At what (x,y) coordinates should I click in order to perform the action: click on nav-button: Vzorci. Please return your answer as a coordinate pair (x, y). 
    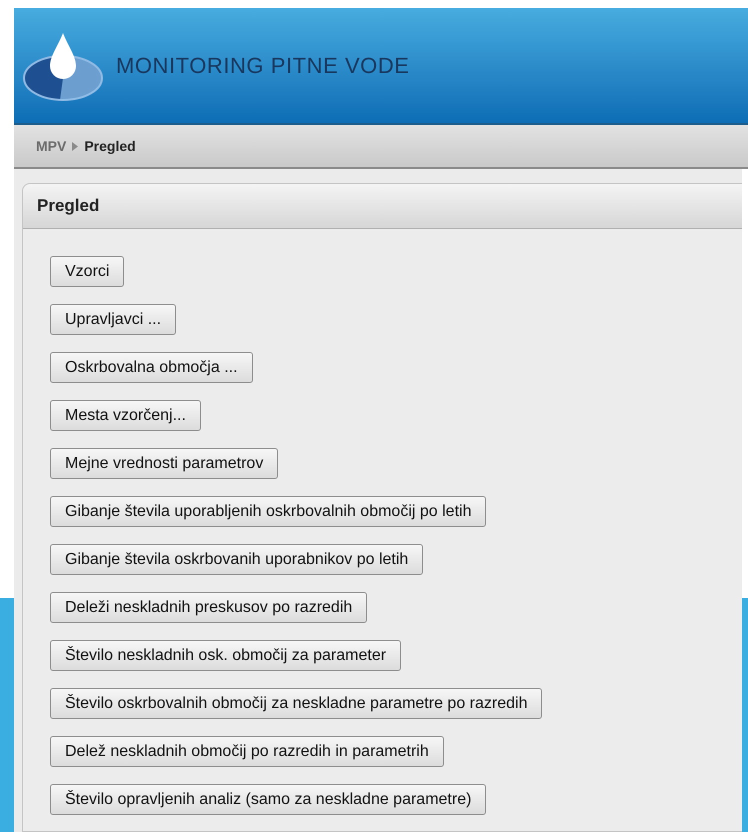
    Looking at the image, I should click on (87, 271).